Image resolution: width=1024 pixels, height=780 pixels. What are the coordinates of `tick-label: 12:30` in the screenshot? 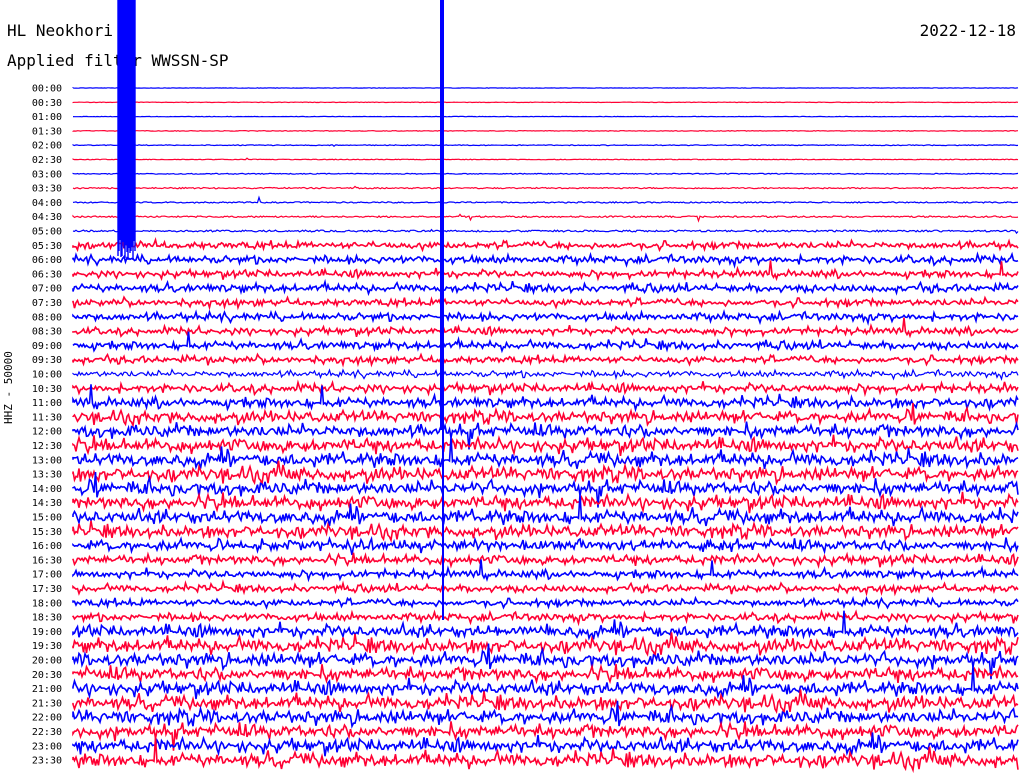 It's located at (47, 446).